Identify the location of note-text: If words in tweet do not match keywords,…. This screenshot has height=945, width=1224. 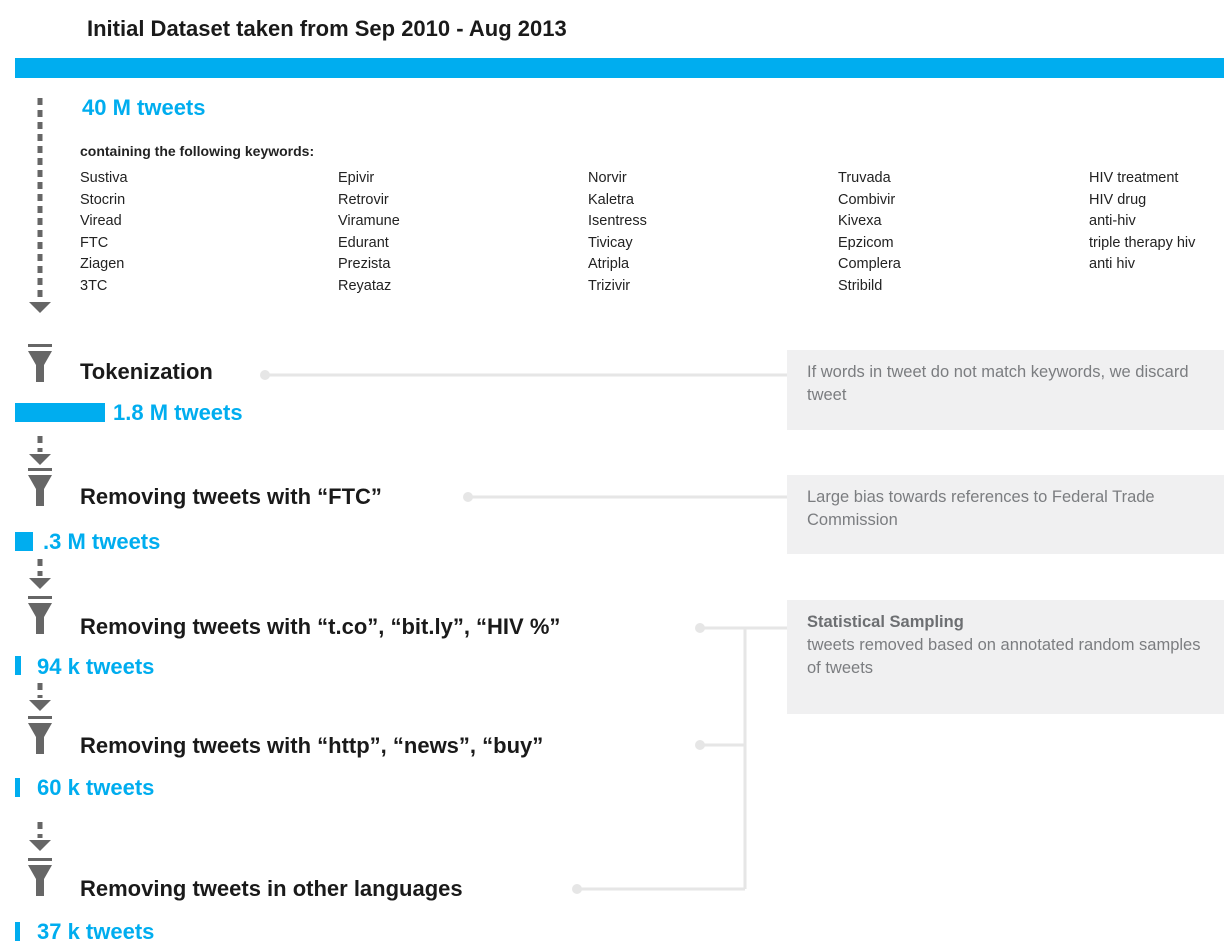
(998, 383).